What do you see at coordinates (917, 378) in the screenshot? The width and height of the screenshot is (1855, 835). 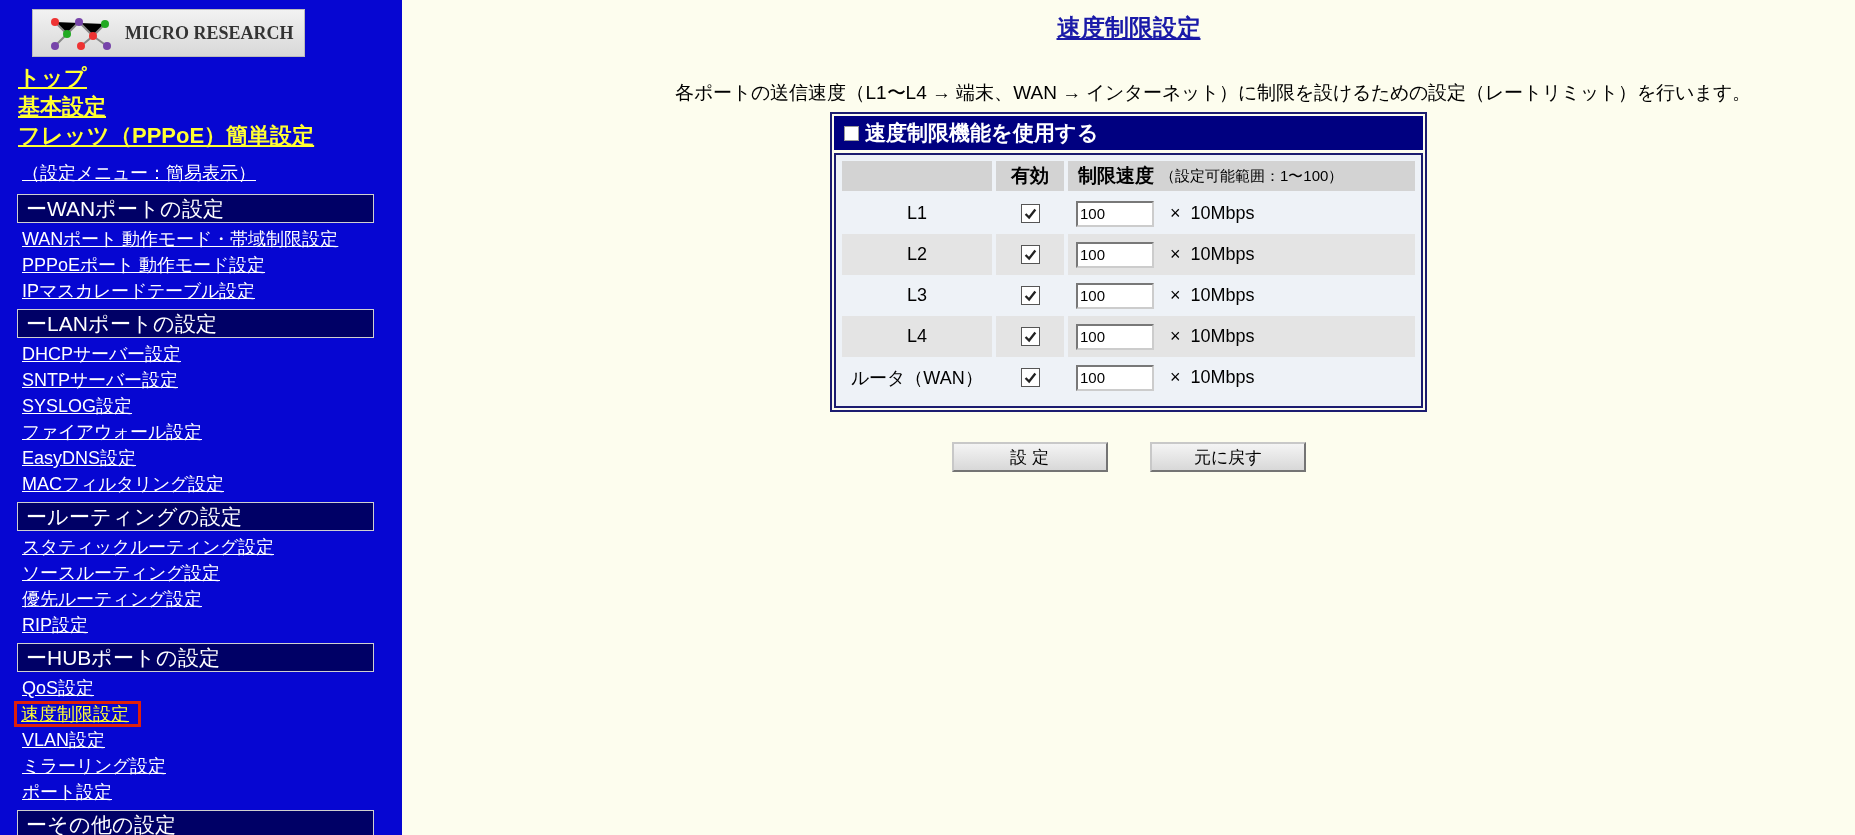 I see `port-label: ルータ（WAN）` at bounding box center [917, 378].